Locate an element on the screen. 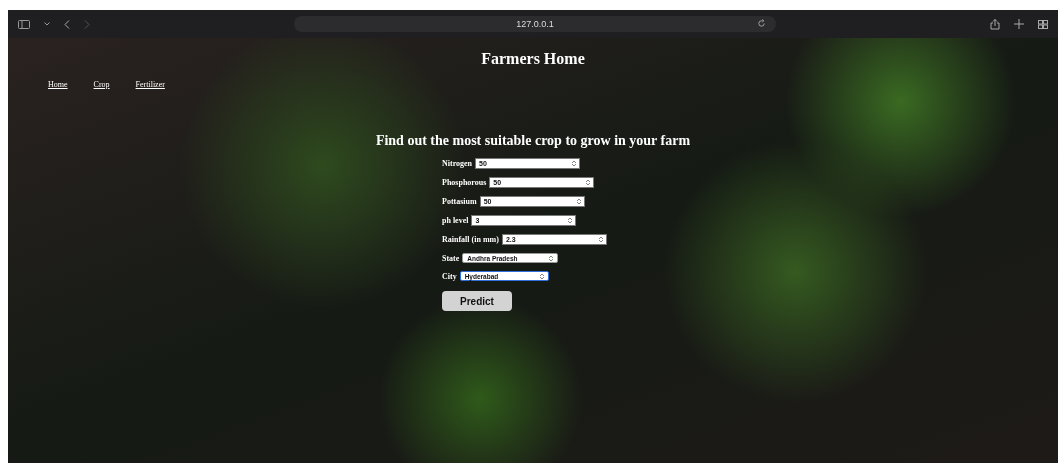  plus-icon is located at coordinates (1019, 24).